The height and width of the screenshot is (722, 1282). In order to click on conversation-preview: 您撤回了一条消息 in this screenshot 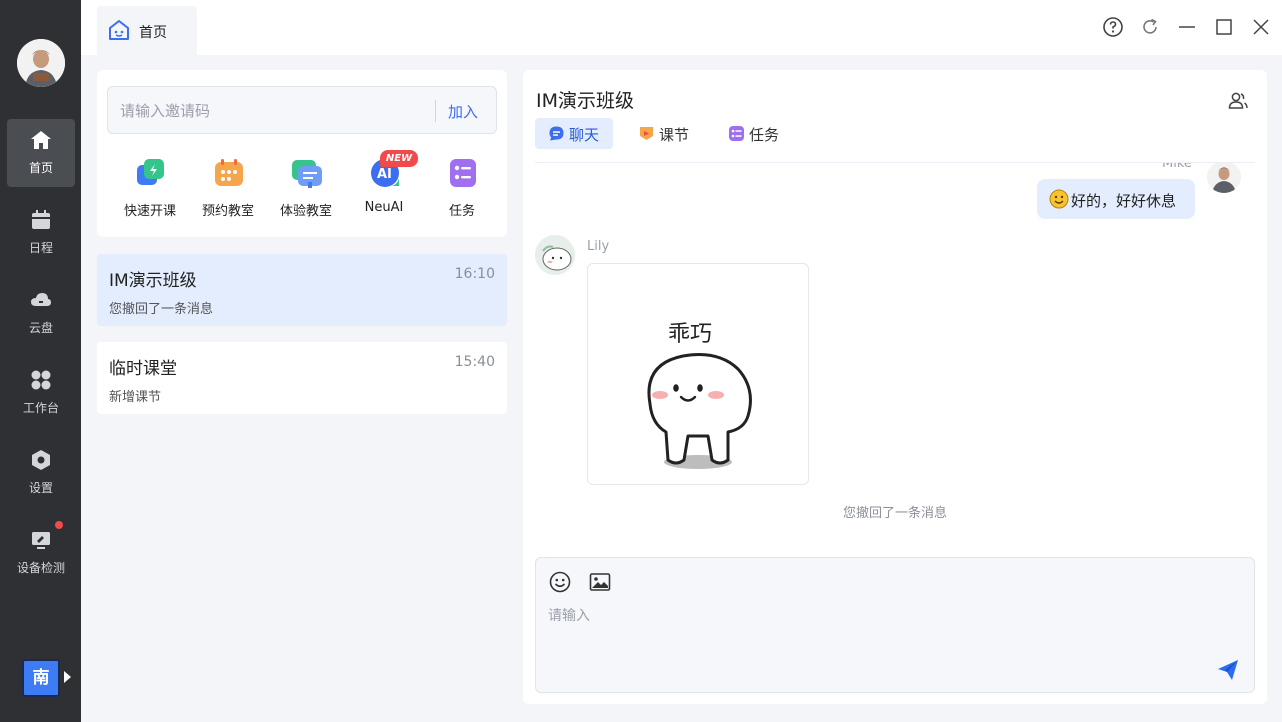, I will do `click(161, 309)`.